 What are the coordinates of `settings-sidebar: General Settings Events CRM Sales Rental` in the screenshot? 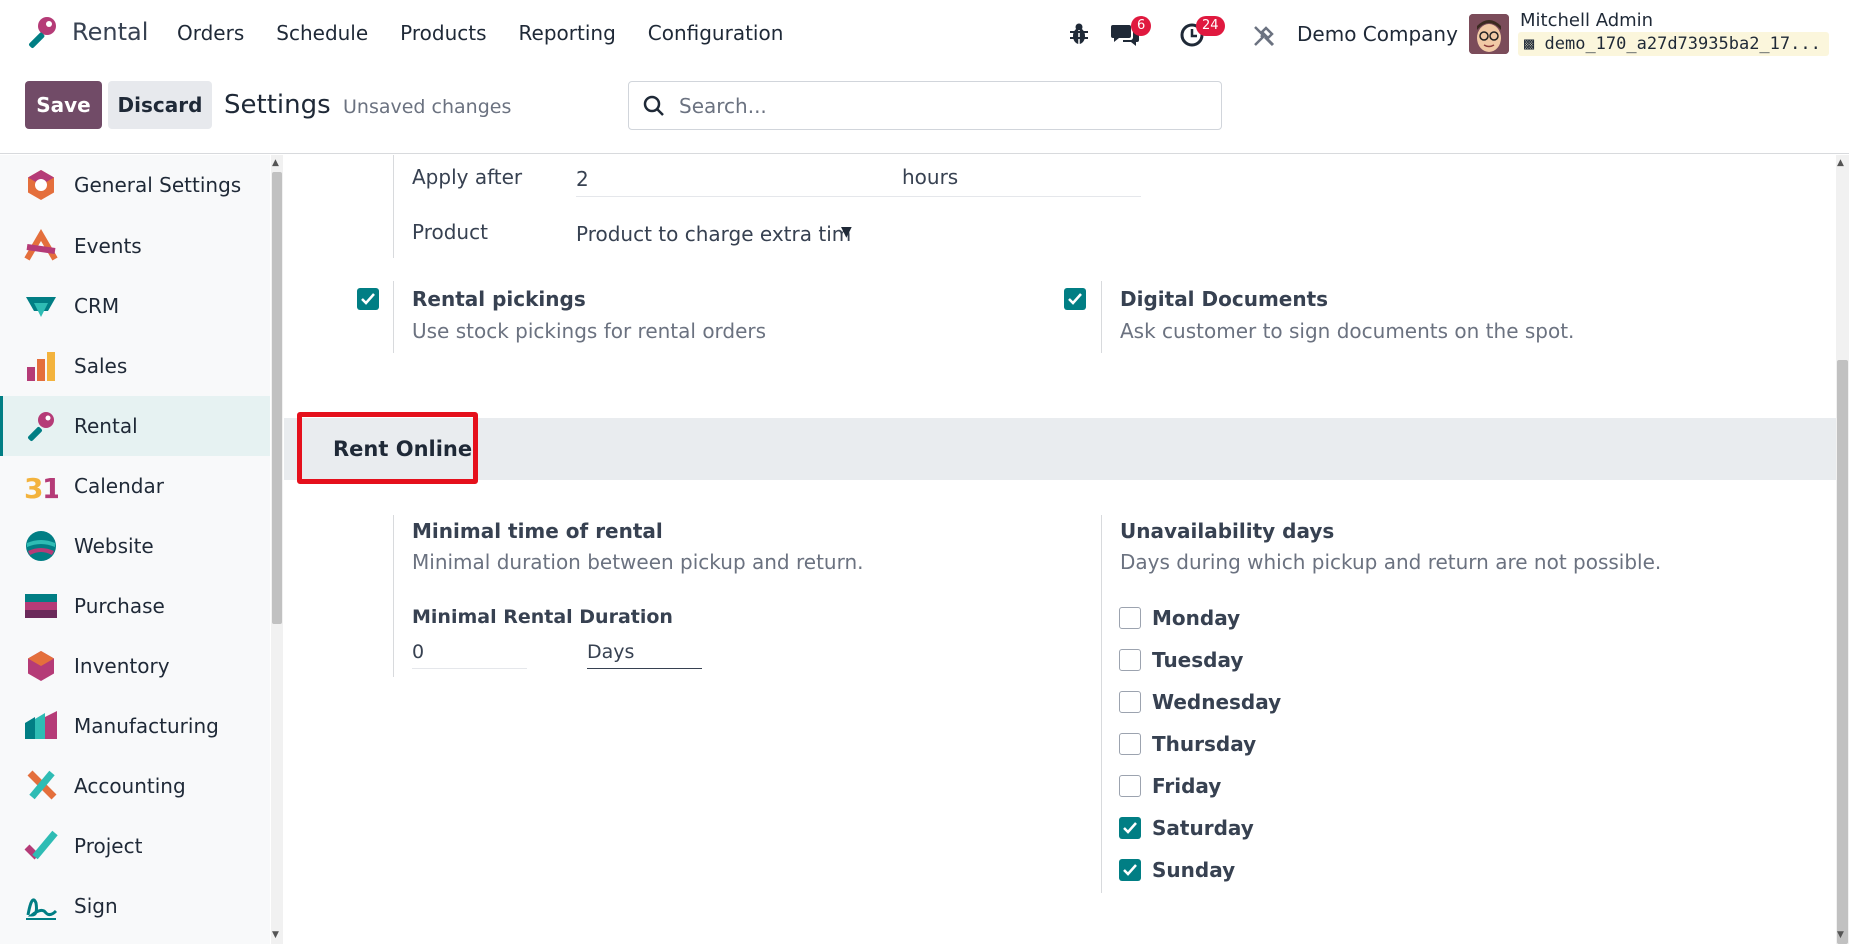 It's located at (135, 549).